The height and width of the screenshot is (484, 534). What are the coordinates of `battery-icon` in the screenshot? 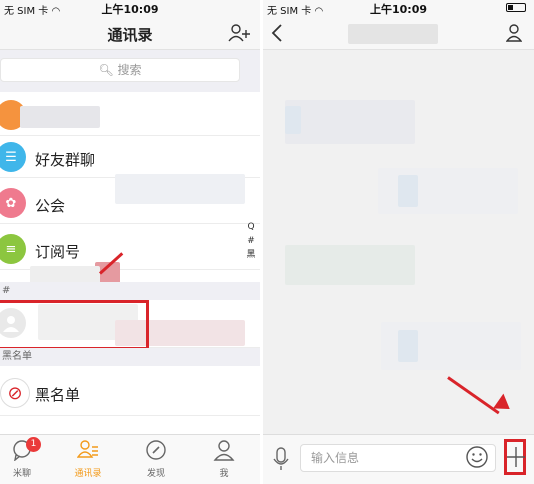 It's located at (516, 7).